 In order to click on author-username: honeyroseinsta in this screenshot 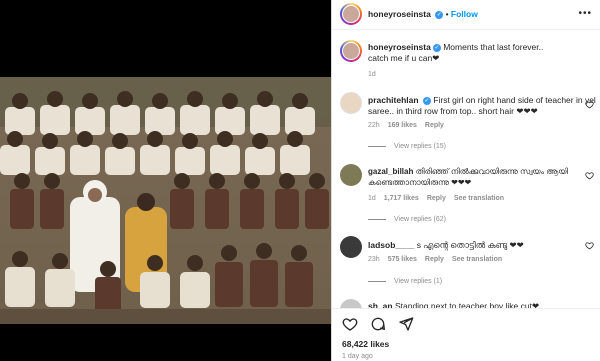, I will do `click(399, 14)`.